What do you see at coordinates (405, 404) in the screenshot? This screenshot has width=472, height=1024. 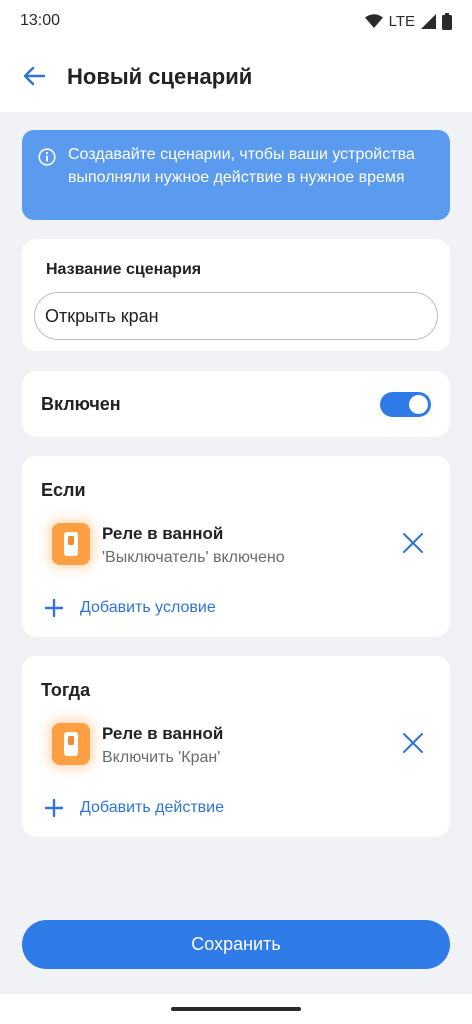 I see `enabled-toggle` at bounding box center [405, 404].